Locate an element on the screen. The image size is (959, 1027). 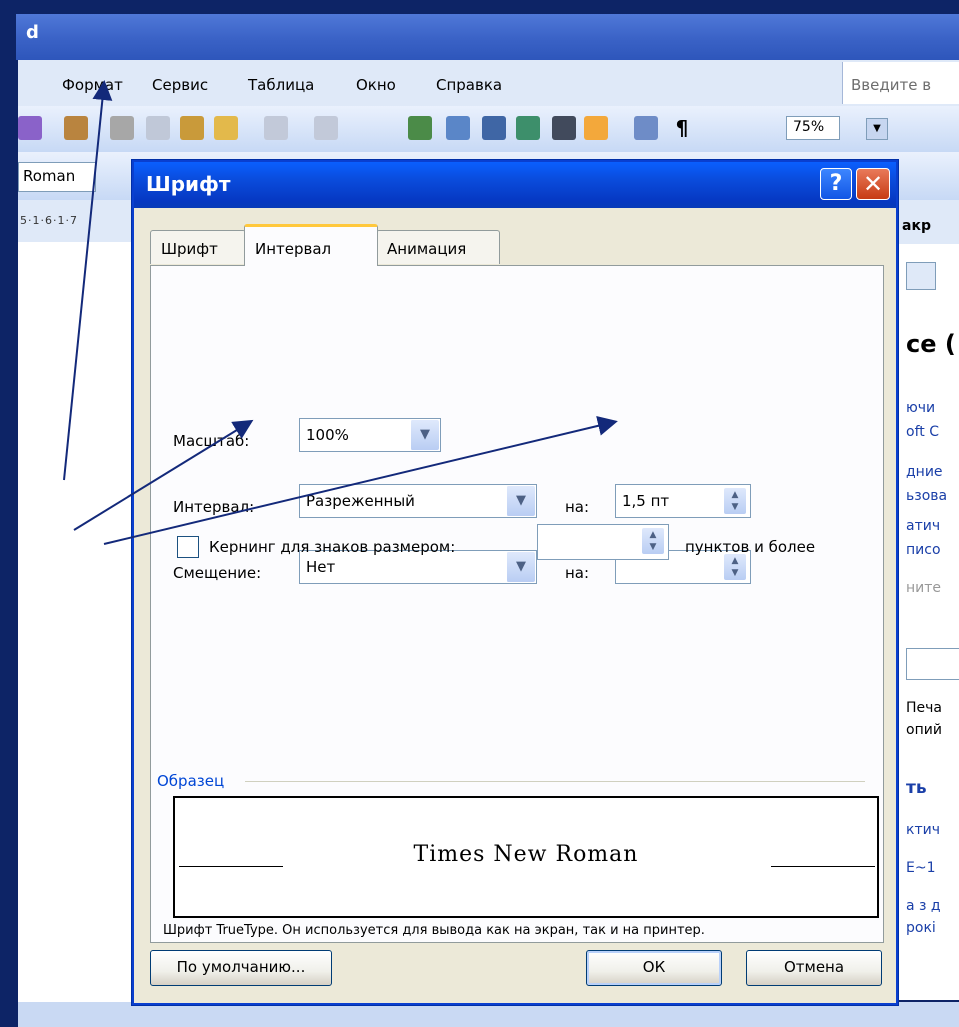
copy-icon is located at coordinates (158, 128).